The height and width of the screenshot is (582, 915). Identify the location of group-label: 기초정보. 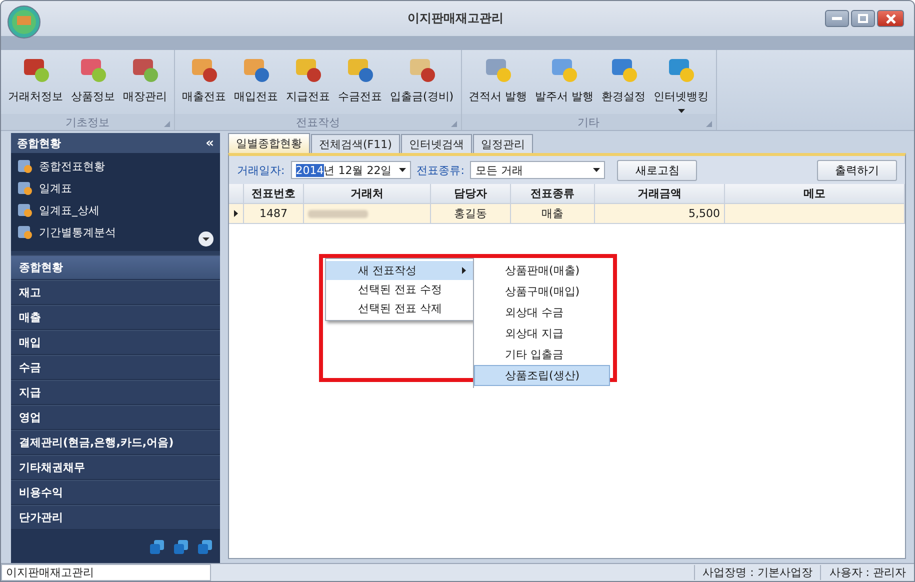
(88, 122).